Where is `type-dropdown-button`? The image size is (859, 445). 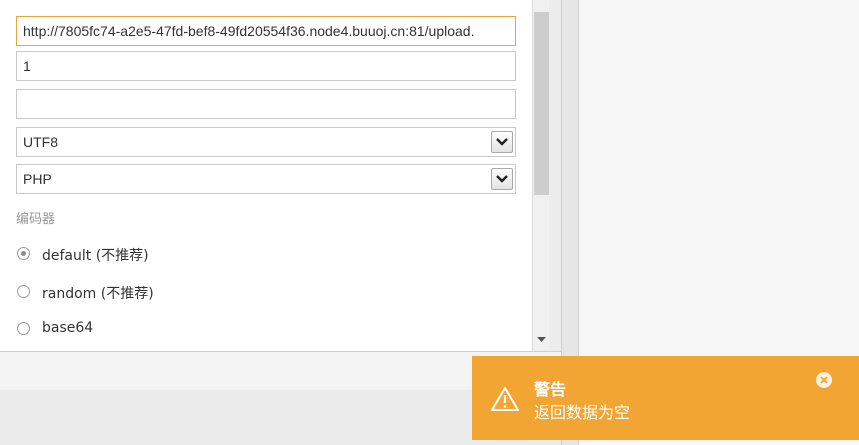
type-dropdown-button is located at coordinates (502, 179).